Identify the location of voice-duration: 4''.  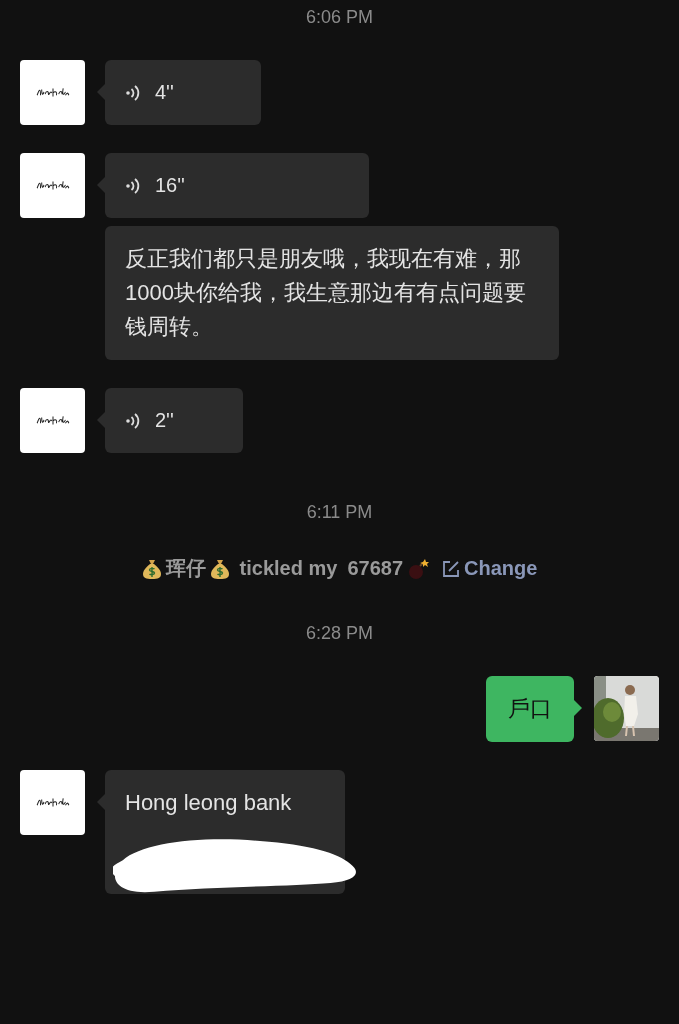
(164, 92).